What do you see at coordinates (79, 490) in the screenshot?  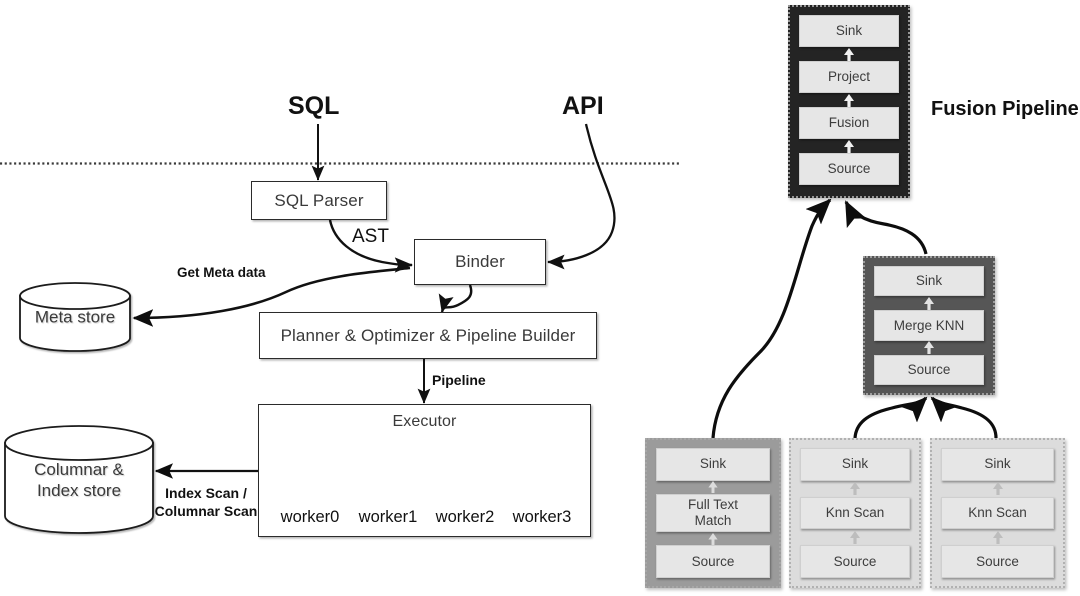 I see `store-columnar-line2: Index store` at bounding box center [79, 490].